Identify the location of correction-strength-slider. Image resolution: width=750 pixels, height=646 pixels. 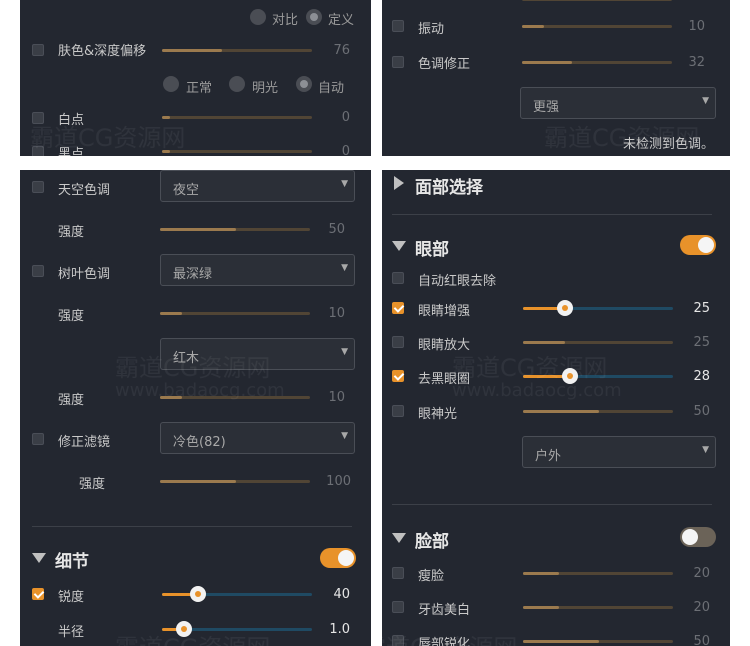
(235, 481).